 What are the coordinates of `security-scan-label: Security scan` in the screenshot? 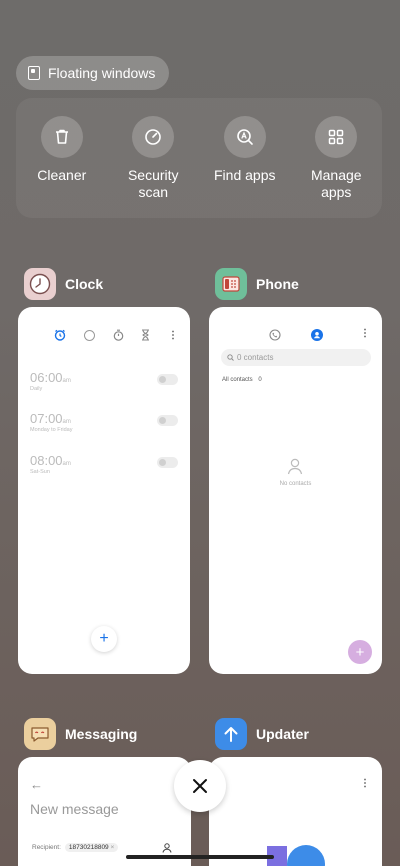 It's located at (153, 183).